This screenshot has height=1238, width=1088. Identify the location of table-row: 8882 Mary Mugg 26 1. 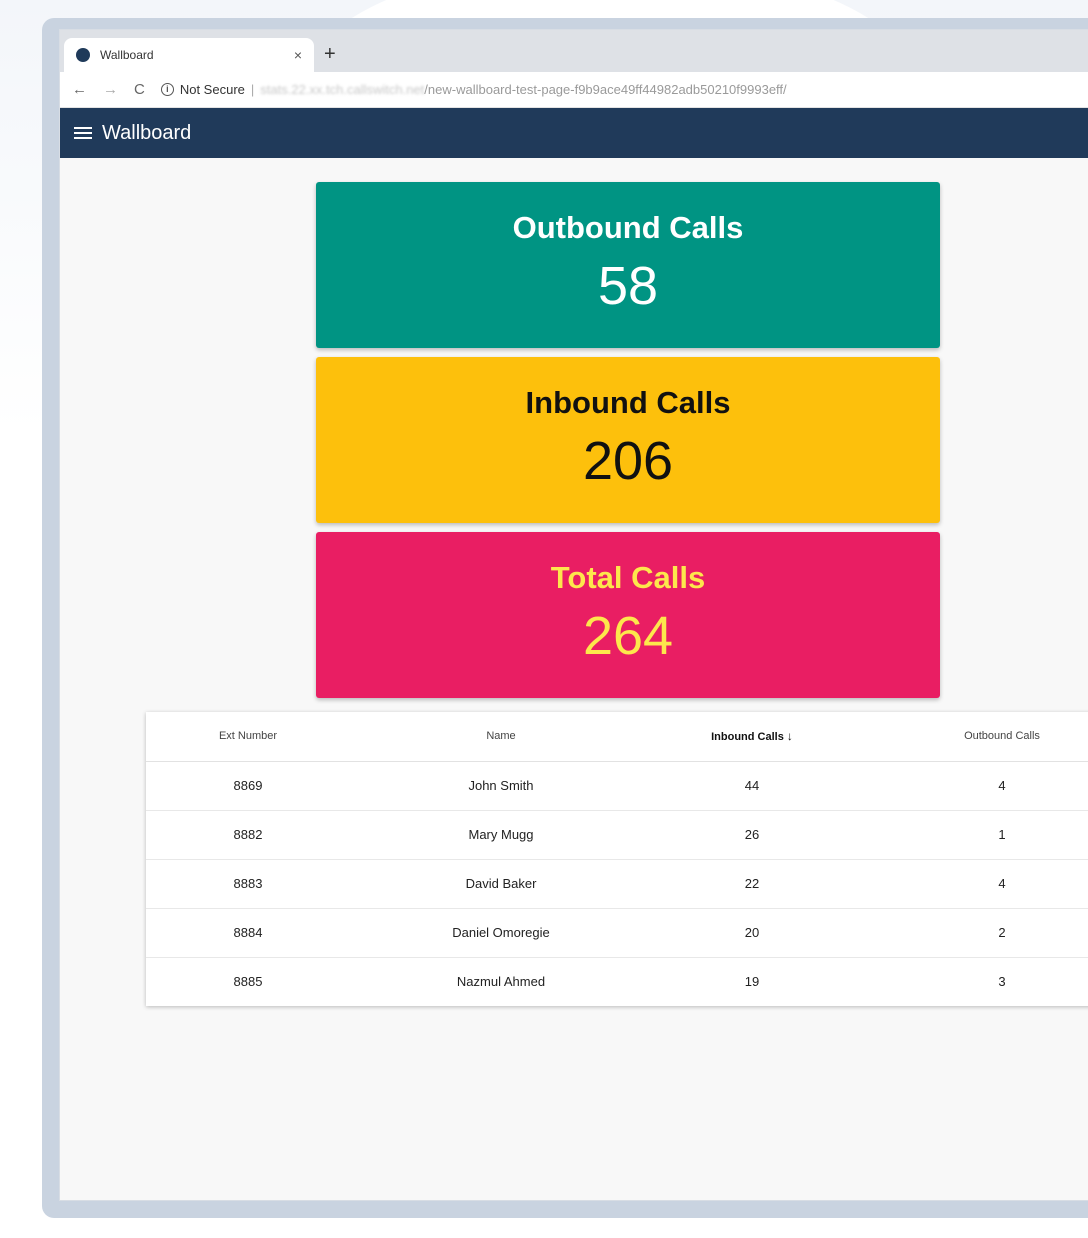
(617, 835).